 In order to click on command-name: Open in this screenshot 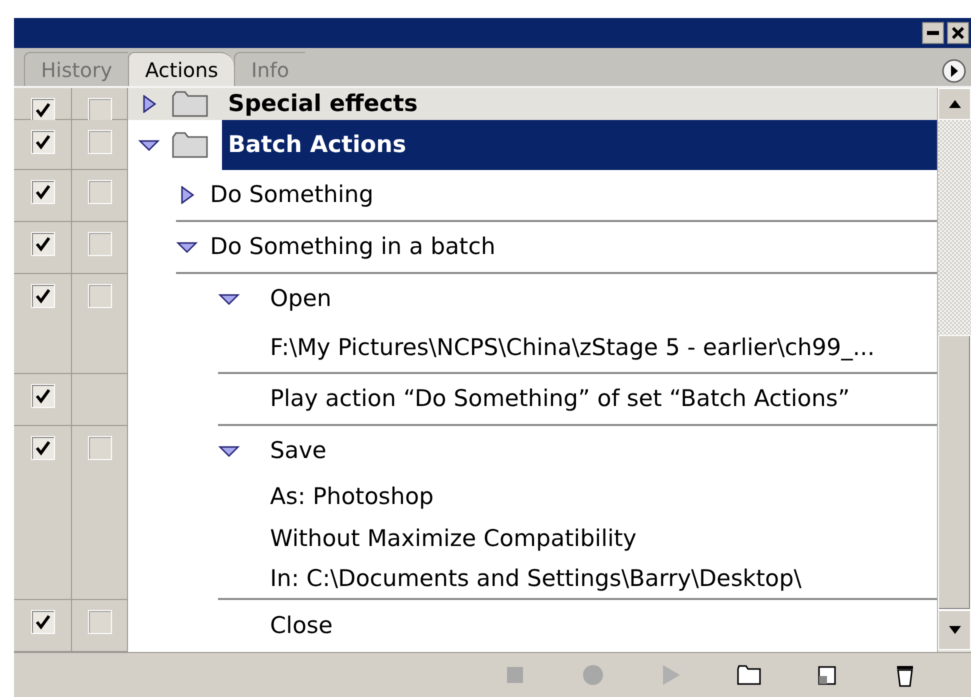, I will do `click(301, 299)`.